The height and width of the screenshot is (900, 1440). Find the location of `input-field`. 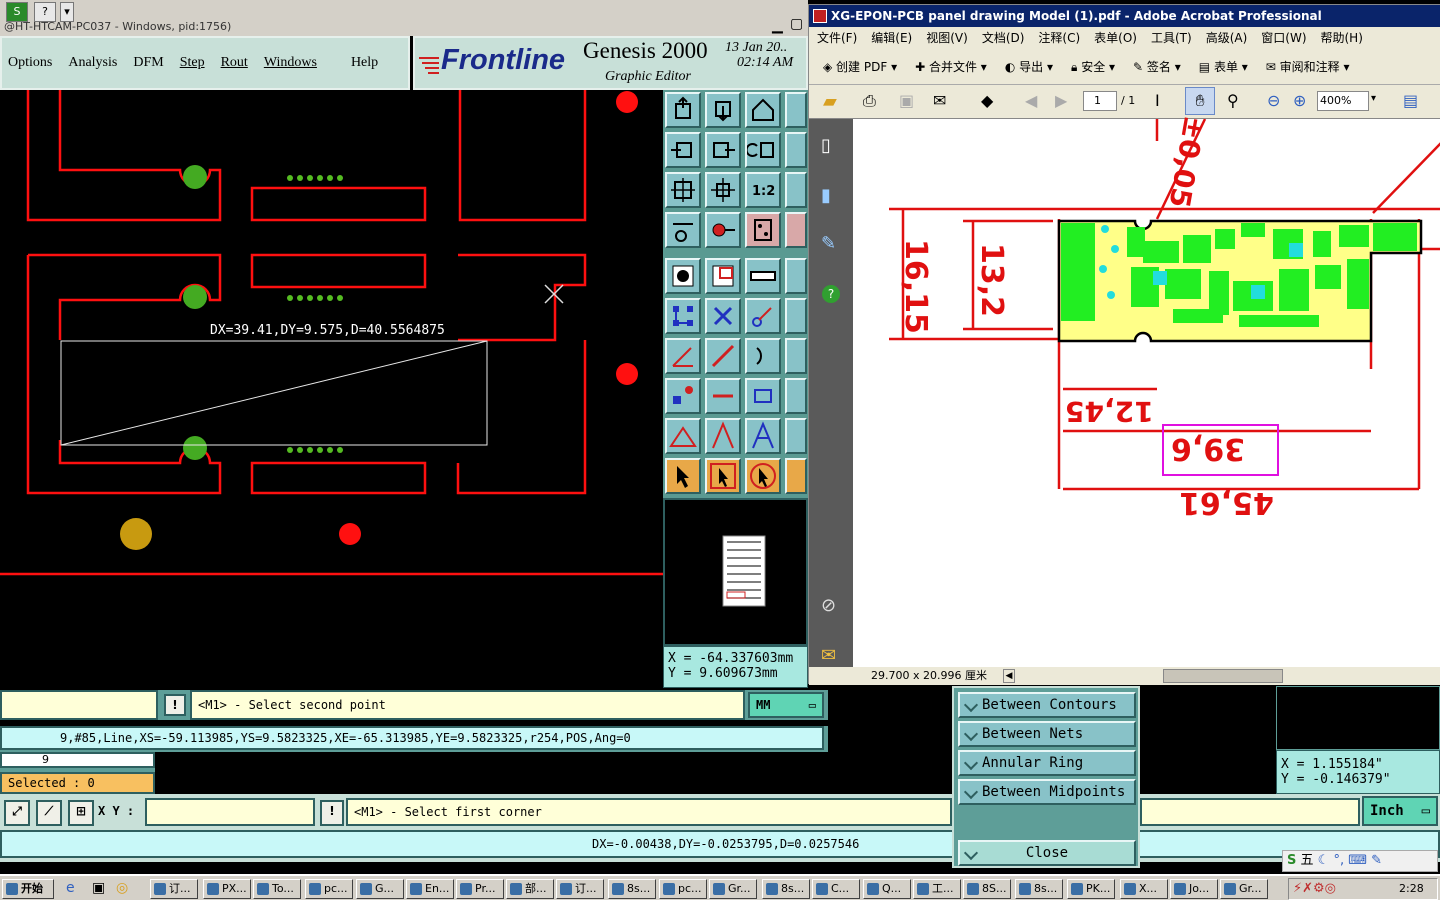

input-field is located at coordinates (79, 705).